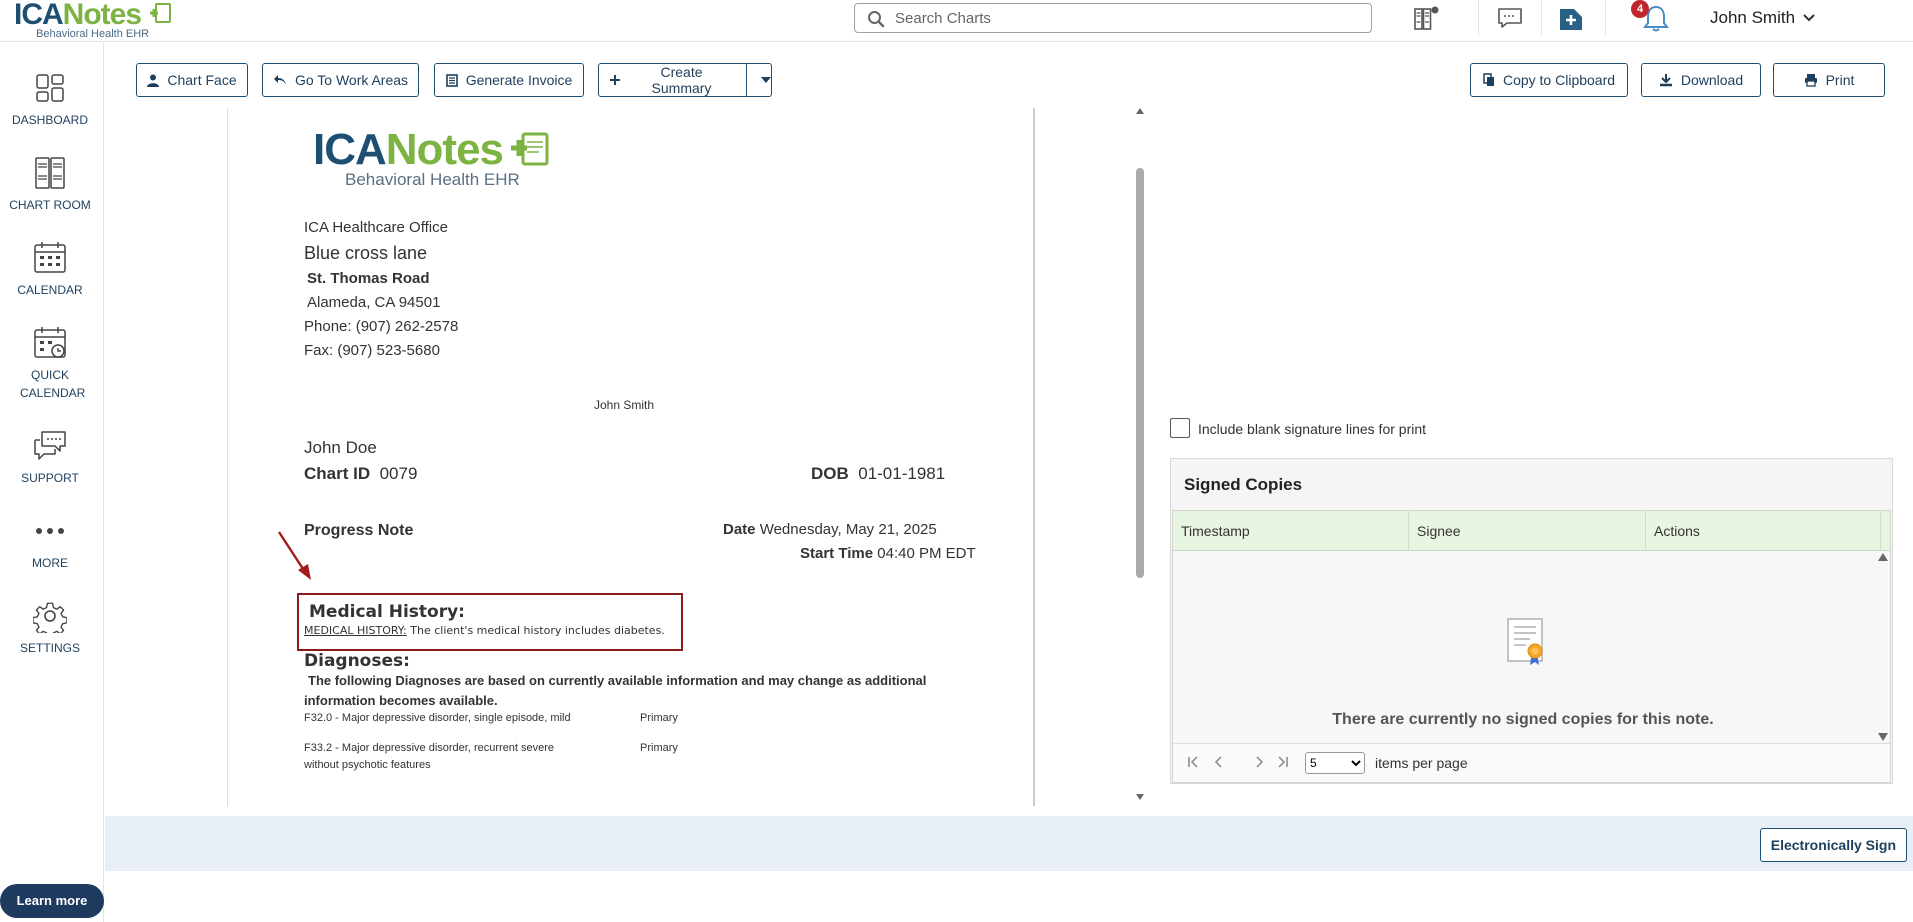 The width and height of the screenshot is (1913, 922). Describe the element at coordinates (1665, 80) in the screenshot. I see `download-icon` at that location.